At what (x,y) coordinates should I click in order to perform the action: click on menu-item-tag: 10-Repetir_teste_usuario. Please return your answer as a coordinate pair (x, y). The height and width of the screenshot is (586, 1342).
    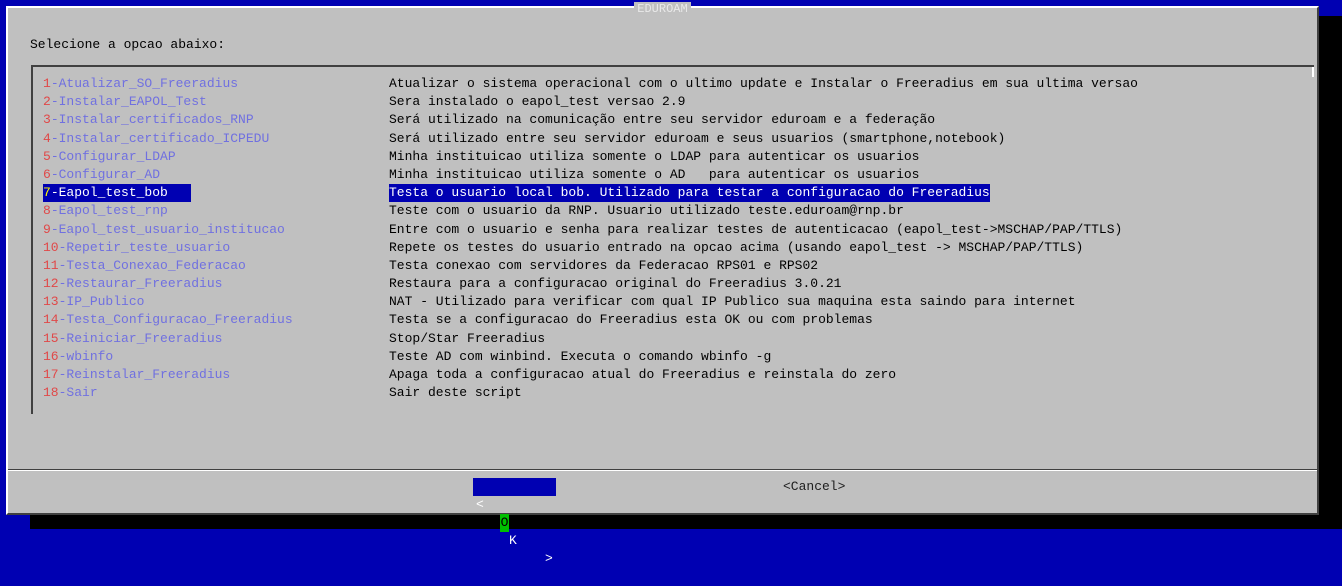
    Looking at the image, I should click on (198, 248).